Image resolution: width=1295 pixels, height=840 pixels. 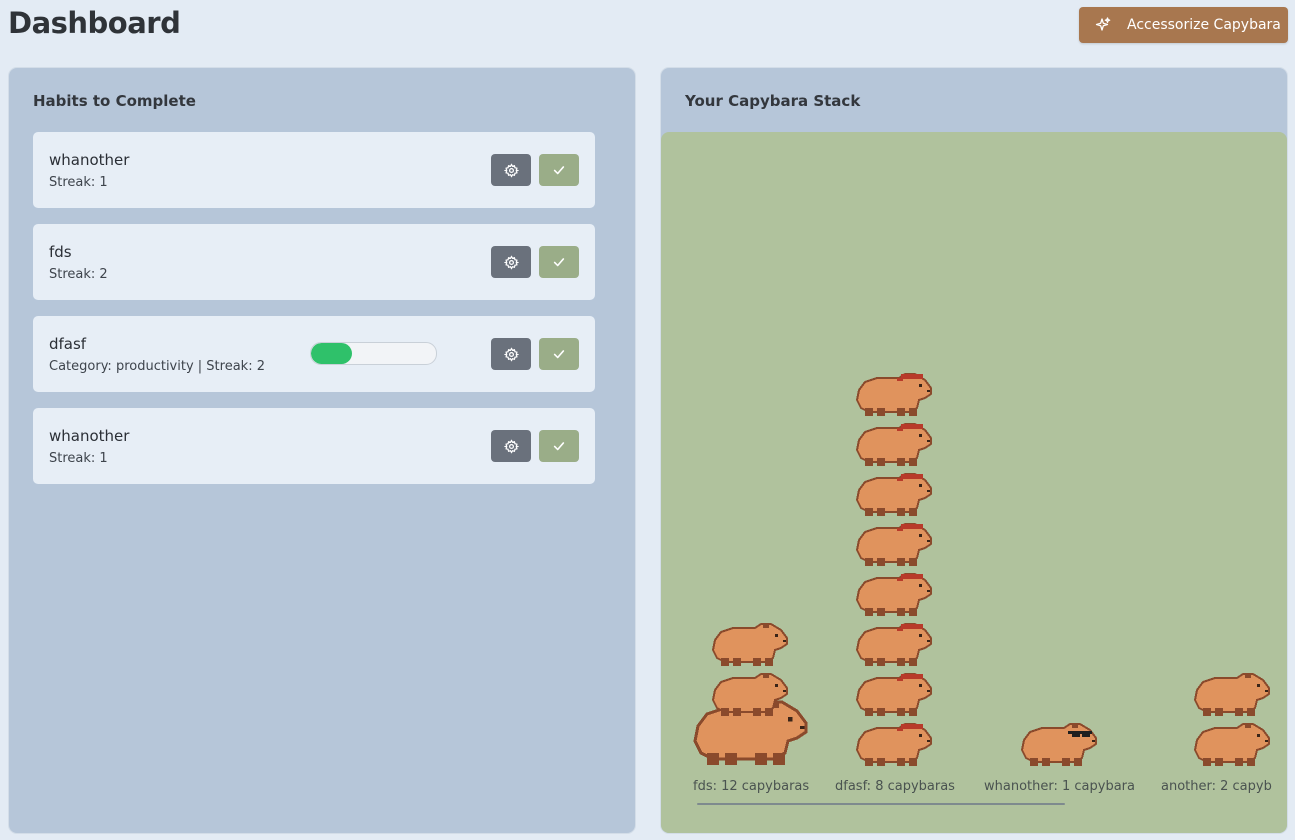 I want to click on stack-label: fds: 12 capybaras, so click(x=751, y=786).